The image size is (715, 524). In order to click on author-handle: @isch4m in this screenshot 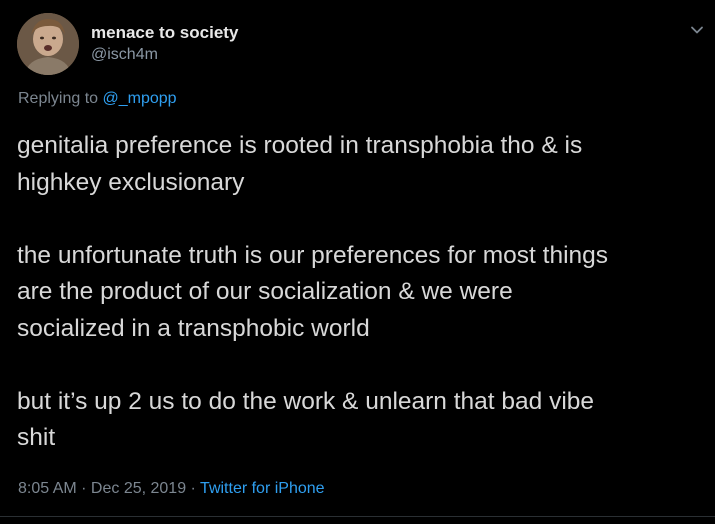, I will do `click(164, 55)`.